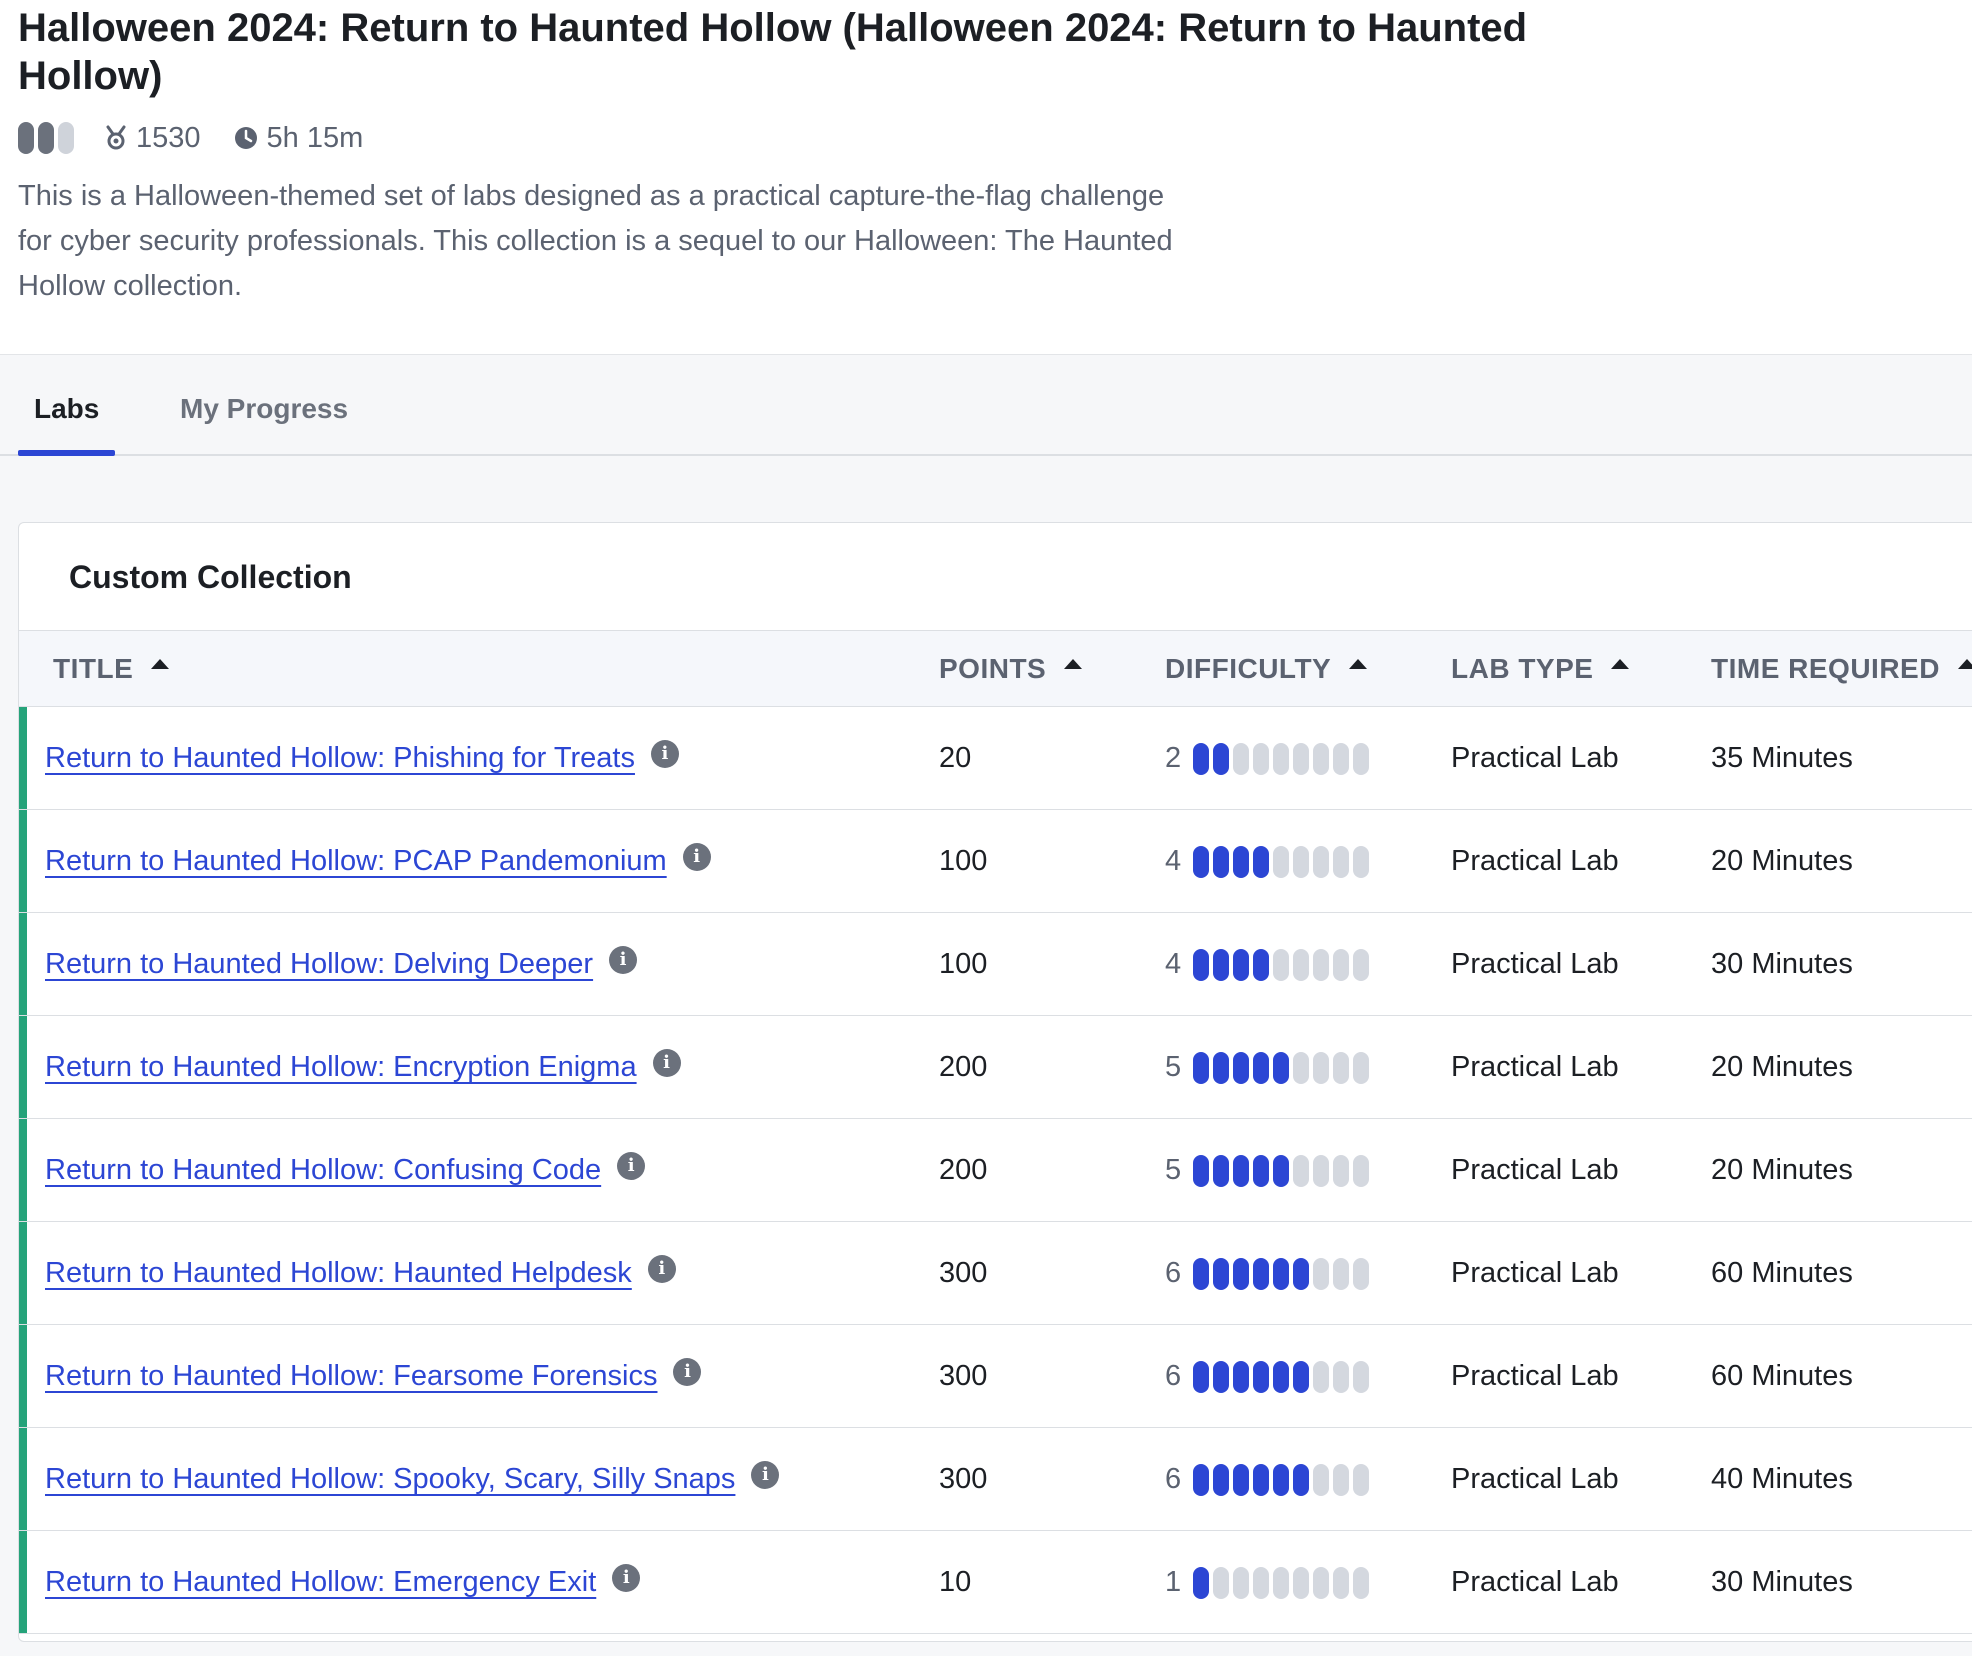 The height and width of the screenshot is (1656, 1972). What do you see at coordinates (315, 137) in the screenshot?
I see `duration-total: 5h 15m` at bounding box center [315, 137].